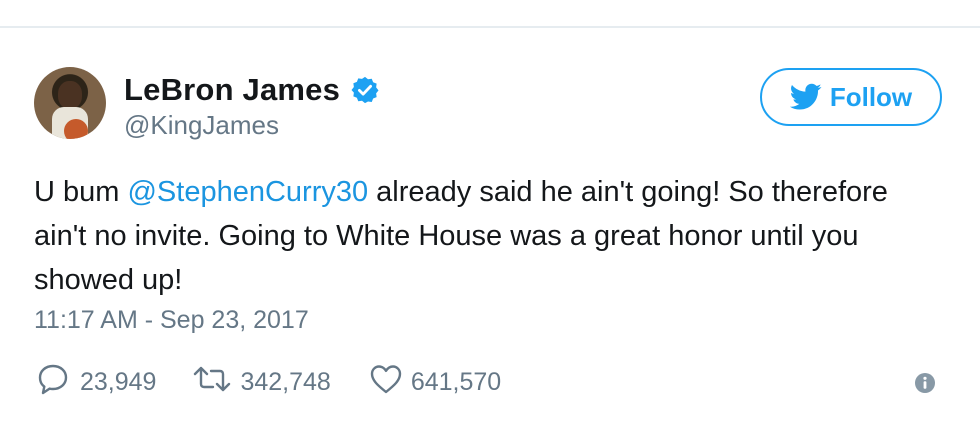 Image resolution: width=980 pixels, height=425 pixels. What do you see at coordinates (285, 381) in the screenshot?
I see `retweet-count: 342,748` at bounding box center [285, 381].